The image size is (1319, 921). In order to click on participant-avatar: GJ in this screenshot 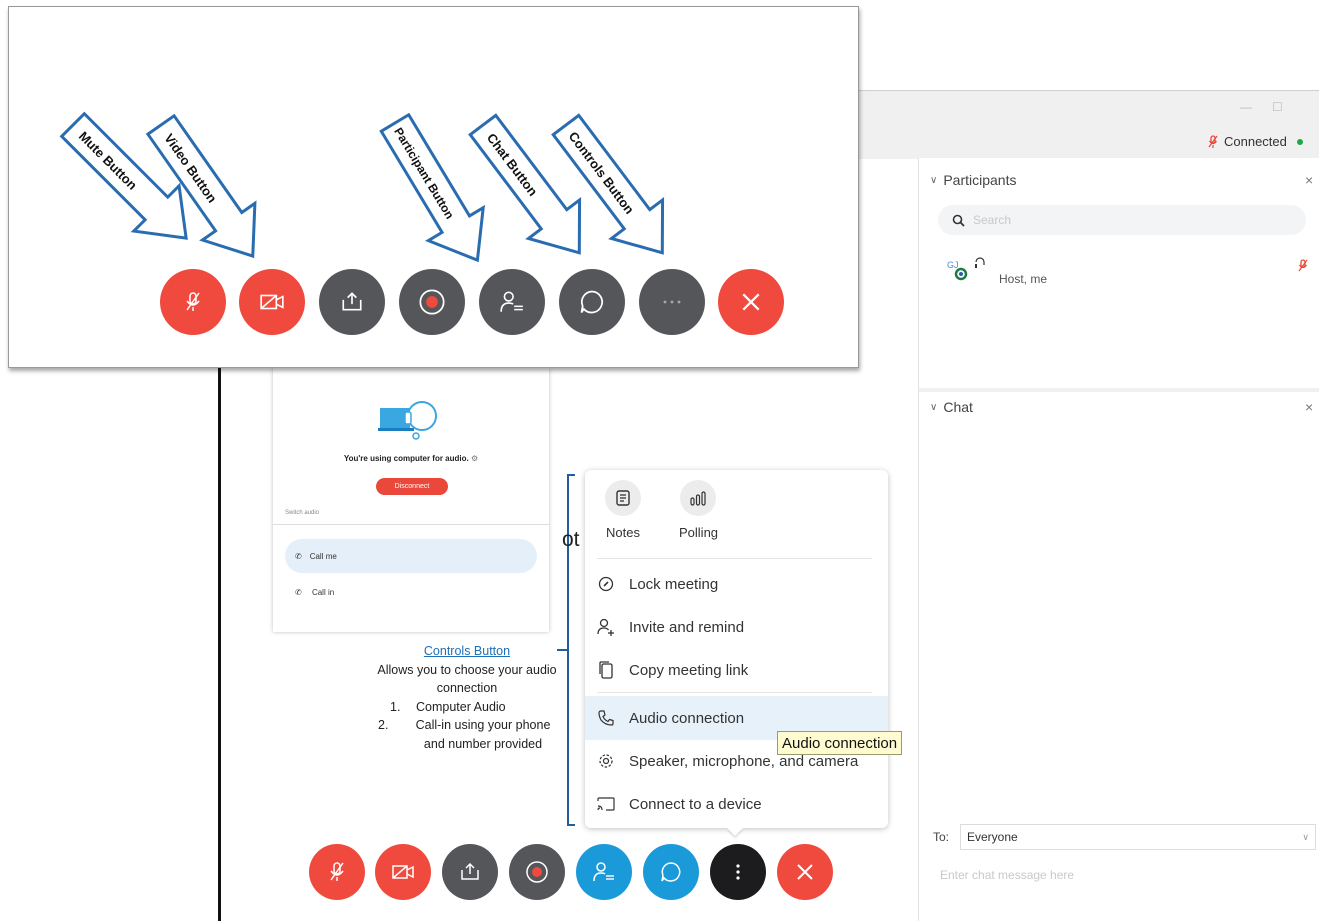, I will do `click(965, 271)`.